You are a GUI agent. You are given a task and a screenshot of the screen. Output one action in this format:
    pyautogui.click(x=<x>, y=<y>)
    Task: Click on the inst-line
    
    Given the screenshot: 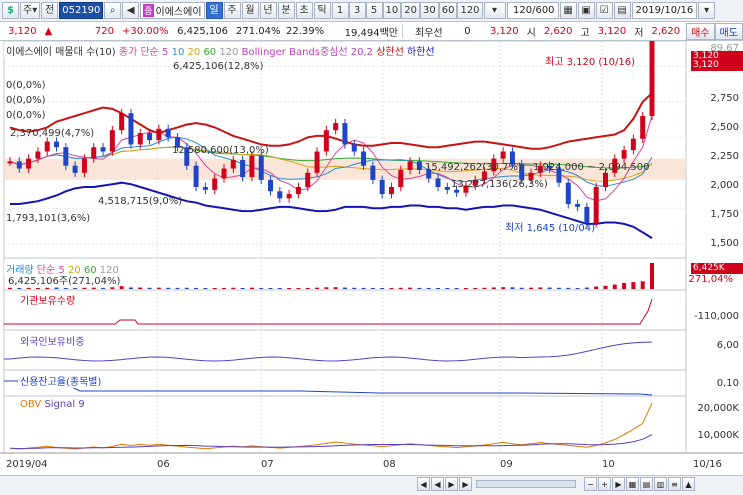 What is the action you would take?
    pyautogui.click(x=328, y=311)
    